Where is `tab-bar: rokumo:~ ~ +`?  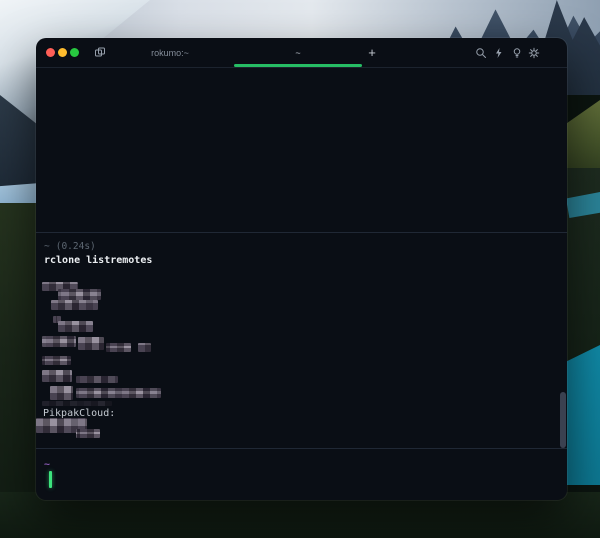 tab-bar: rokumo:~ ~ + is located at coordinates (301, 53).